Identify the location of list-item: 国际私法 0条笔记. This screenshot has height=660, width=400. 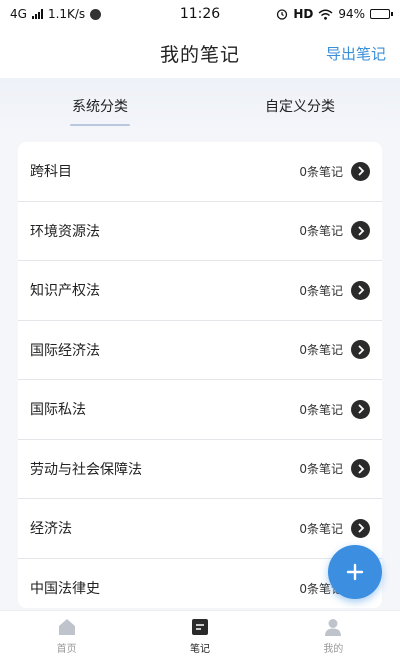
(200, 410).